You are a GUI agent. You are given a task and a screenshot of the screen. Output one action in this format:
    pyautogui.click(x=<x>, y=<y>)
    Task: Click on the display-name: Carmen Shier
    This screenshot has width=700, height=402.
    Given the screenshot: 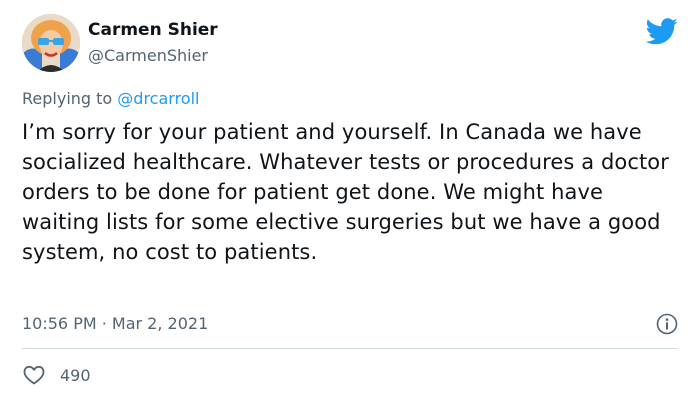 What is the action you would take?
    pyautogui.click(x=153, y=30)
    